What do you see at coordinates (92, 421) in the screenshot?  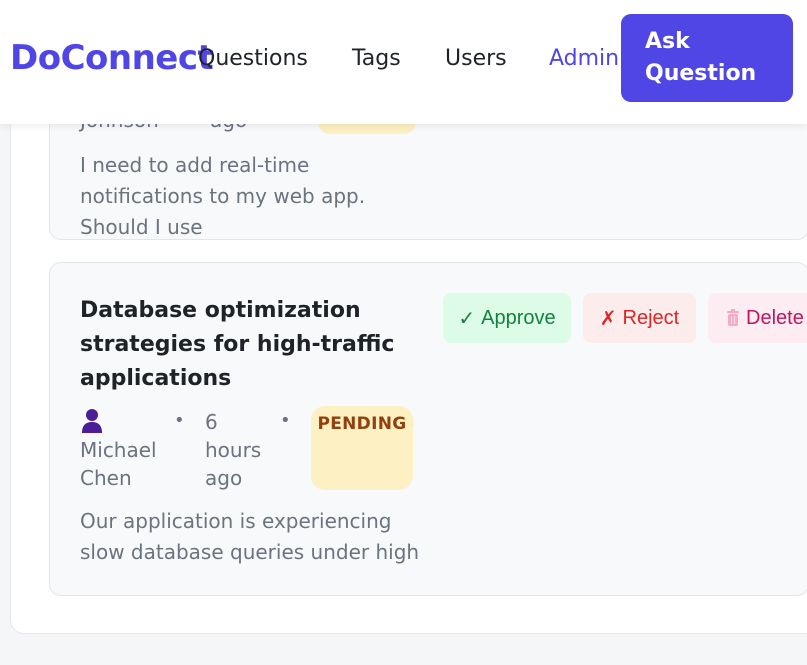 I see `user-icon` at bounding box center [92, 421].